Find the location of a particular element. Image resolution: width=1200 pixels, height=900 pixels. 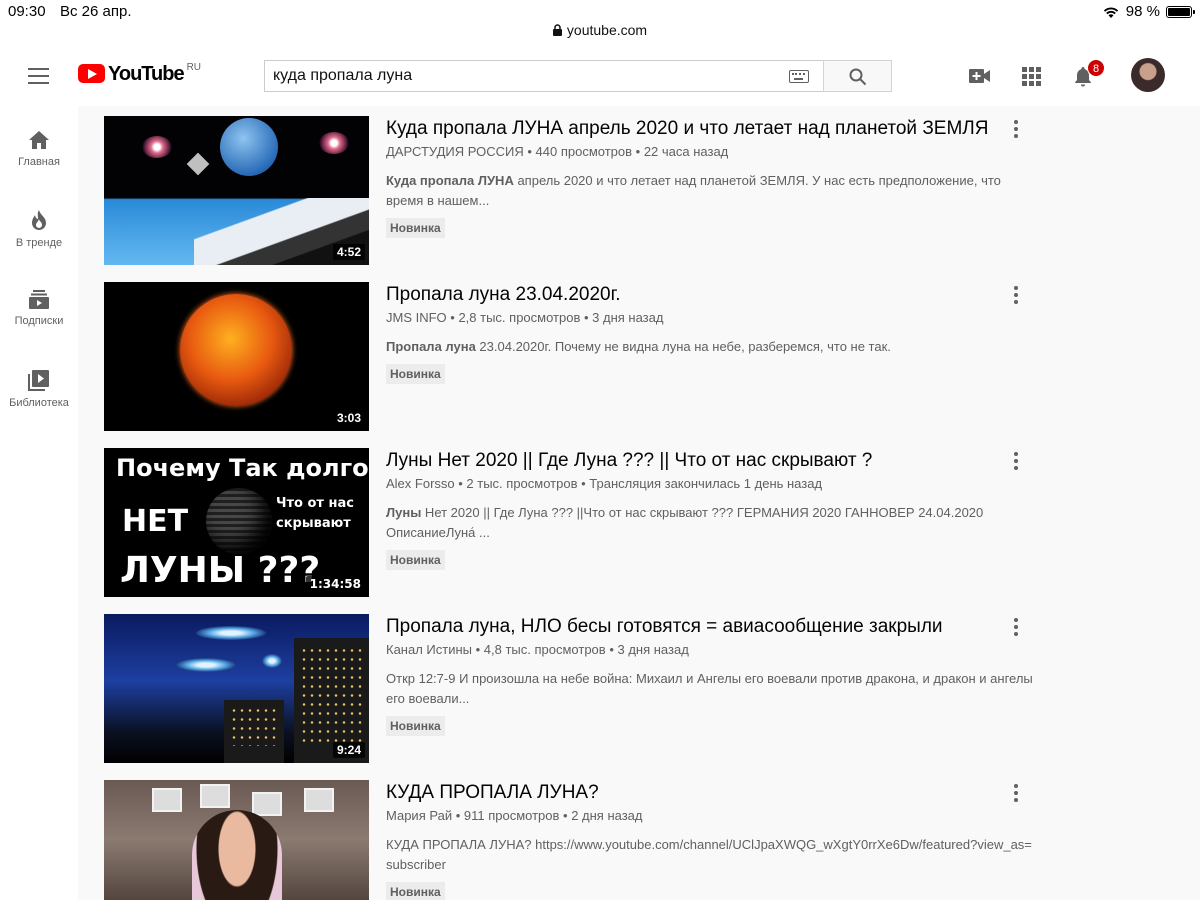

logo-country-code: RU is located at coordinates (194, 67).